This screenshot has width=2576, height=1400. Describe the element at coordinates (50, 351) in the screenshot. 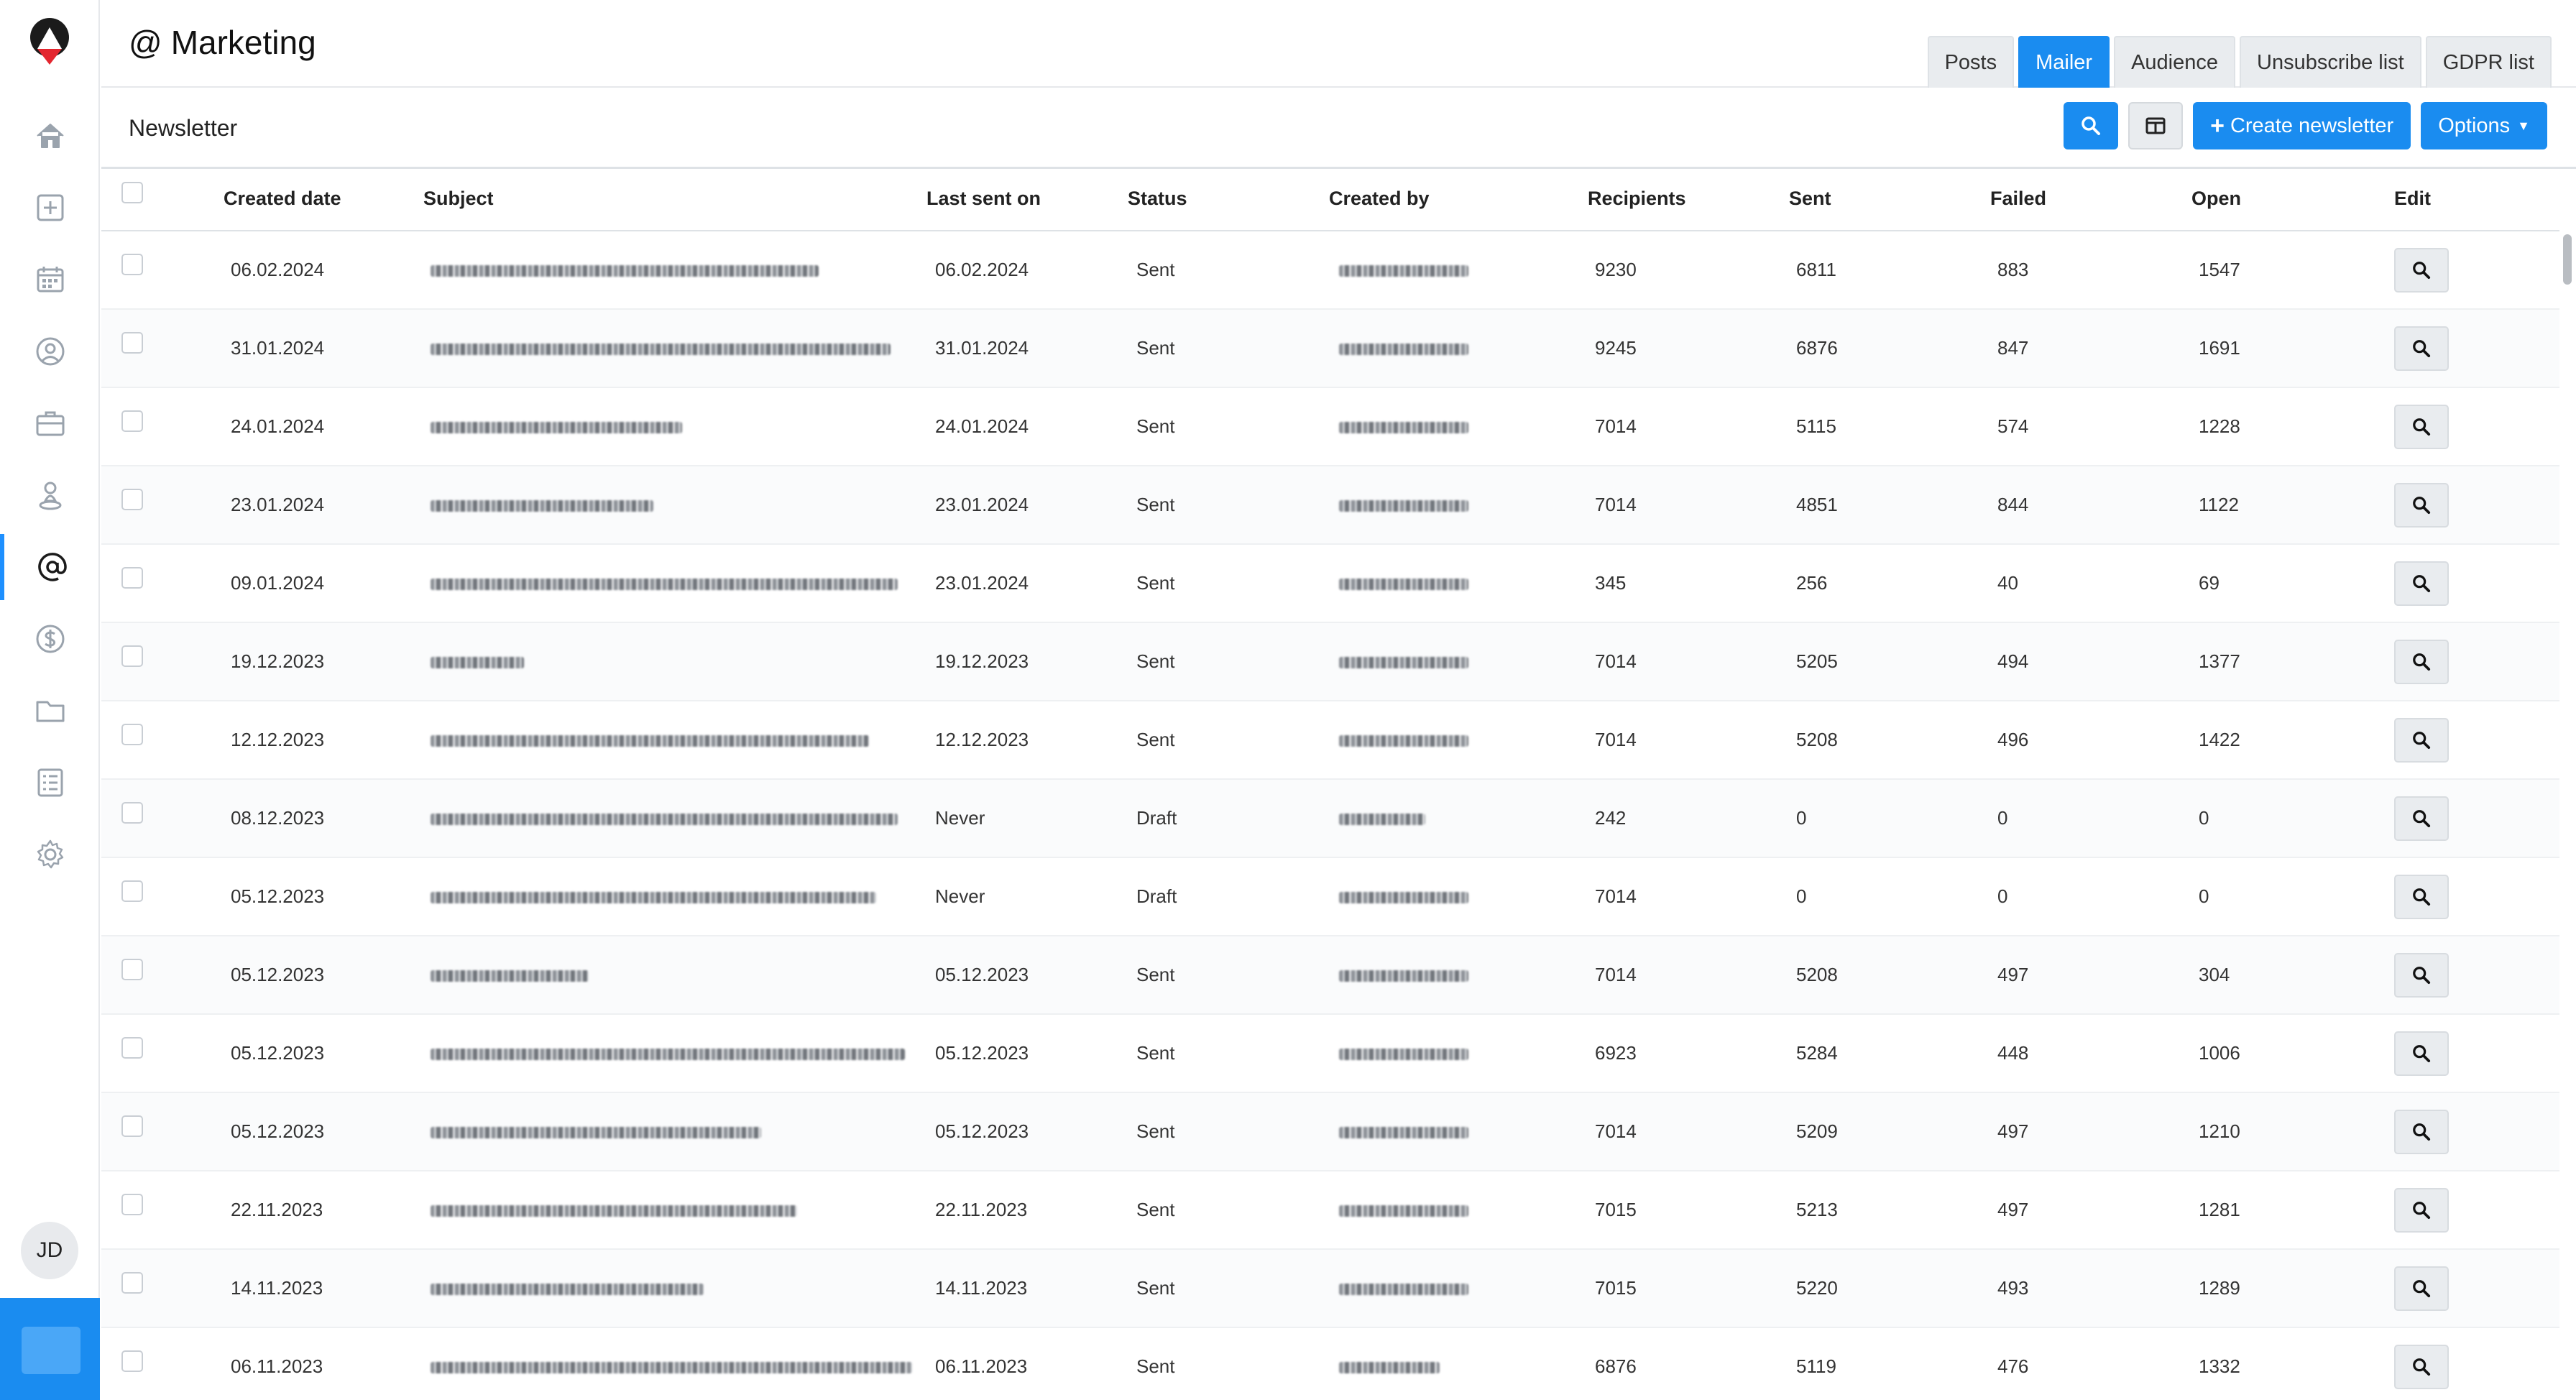

I see `sidebar-item-contacts` at that location.